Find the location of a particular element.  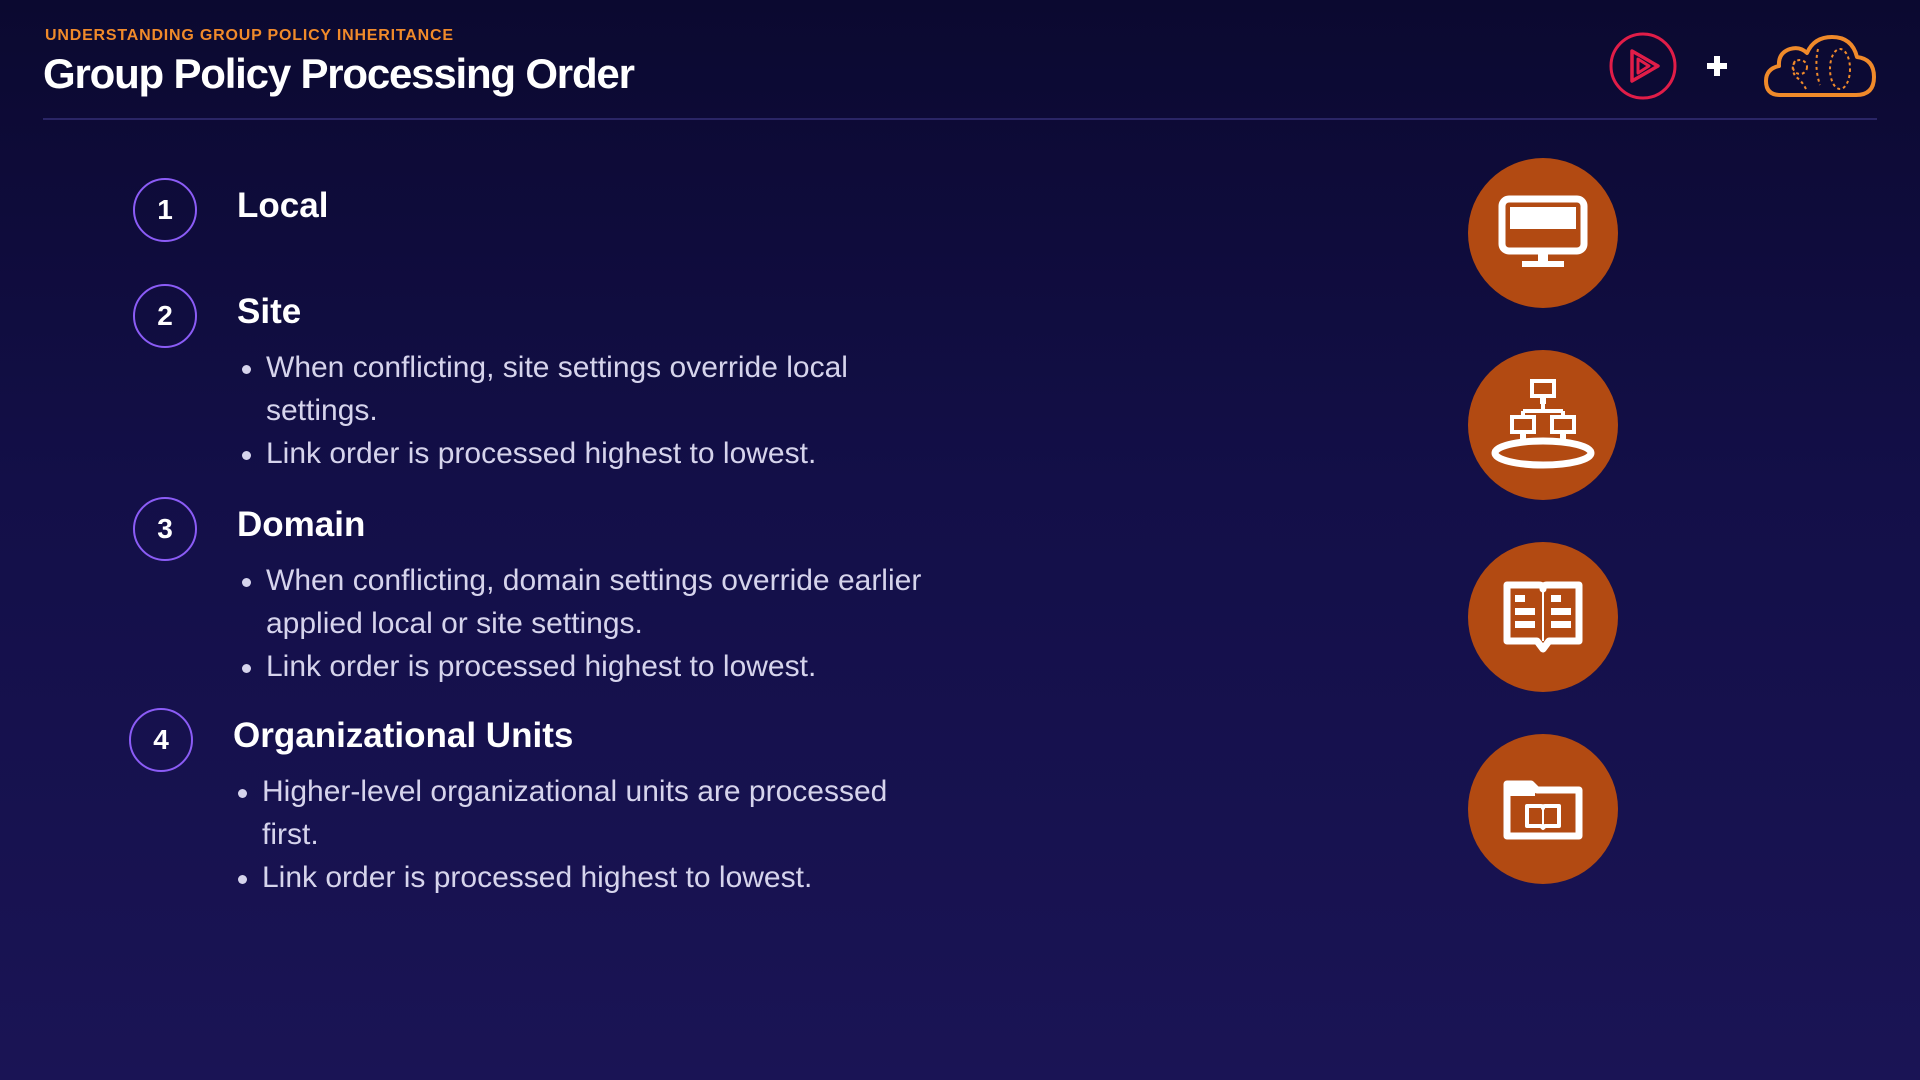

ou-folder-icon is located at coordinates (1543, 809).